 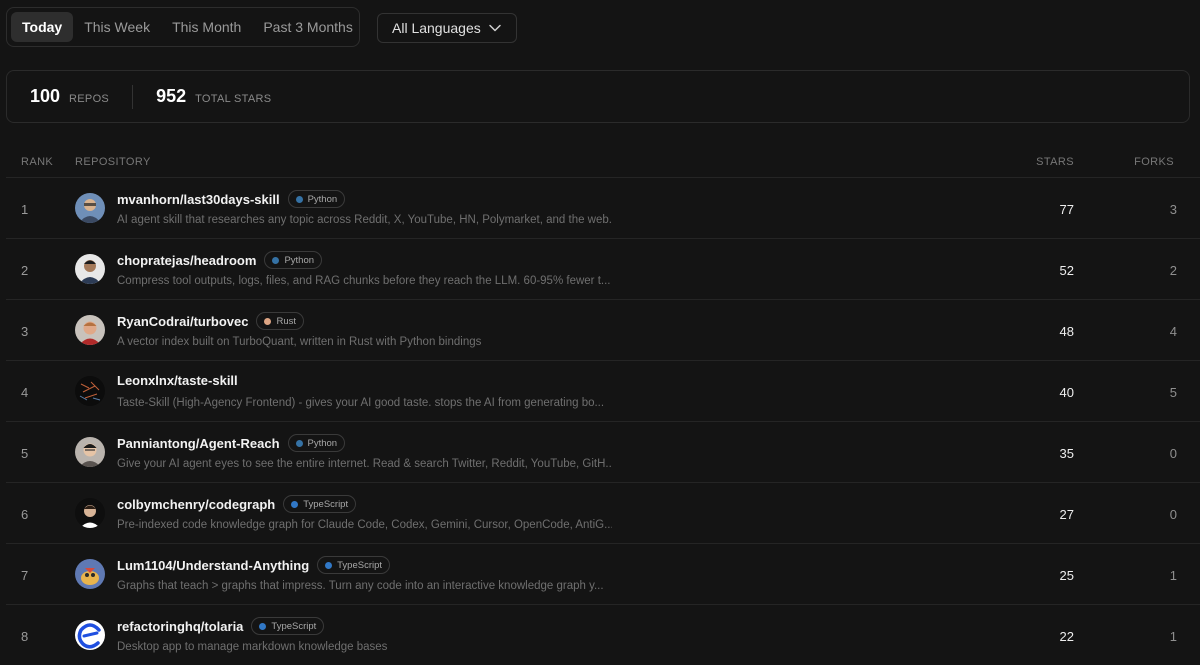 I want to click on stars-cell: 27, so click(x=1066, y=514).